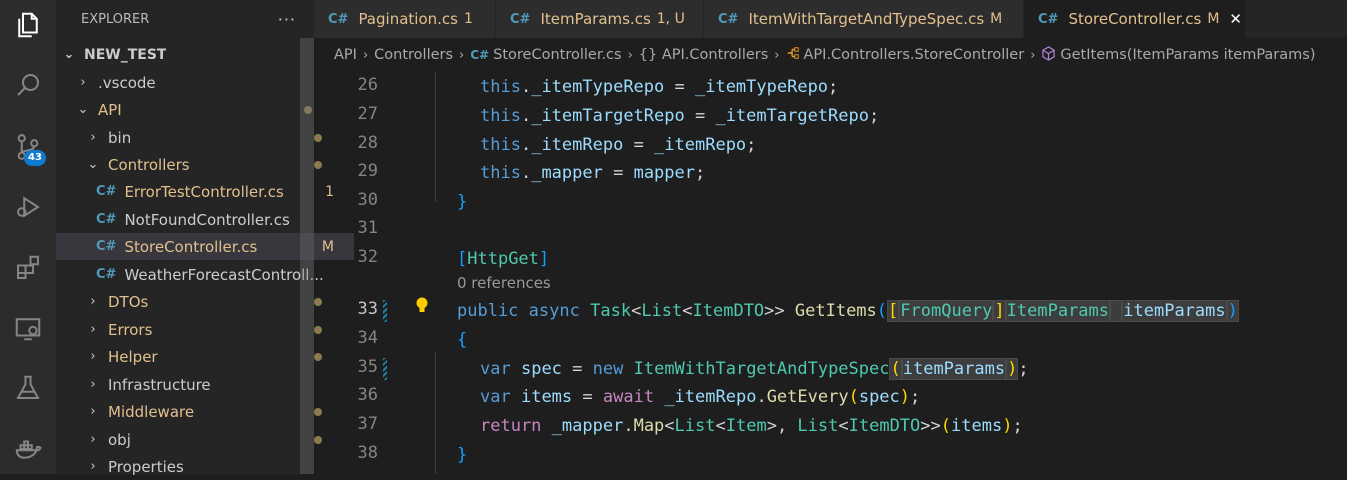  Describe the element at coordinates (130, 329) in the screenshot. I see `tree-item-label: Errors` at that location.